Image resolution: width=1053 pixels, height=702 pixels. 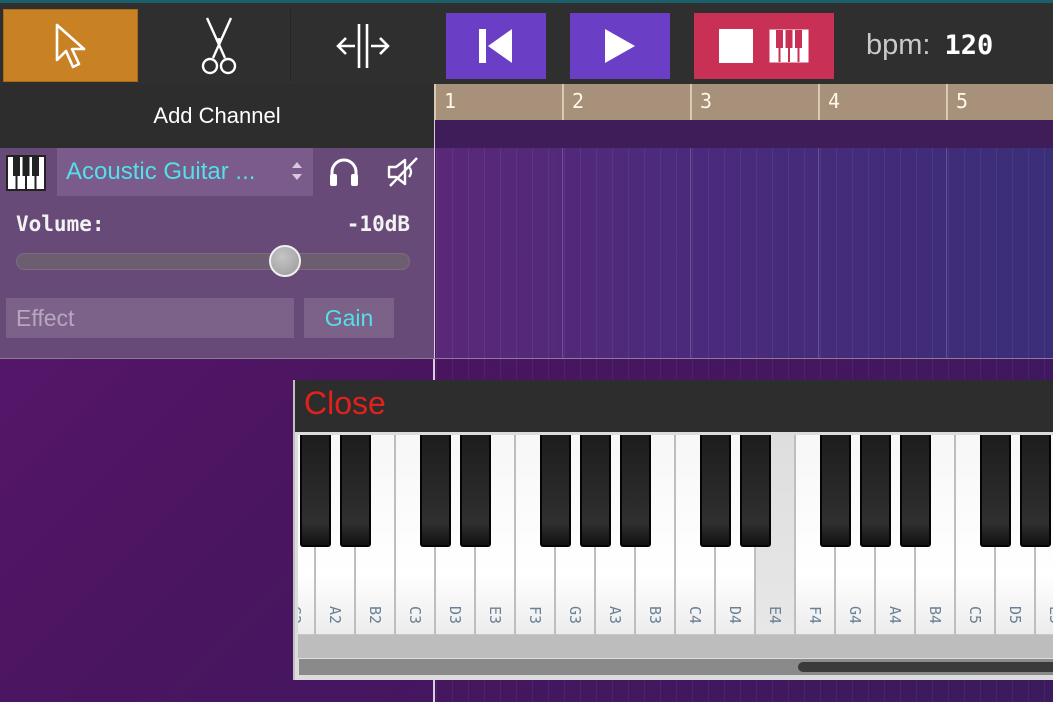 What do you see at coordinates (674, 406) in the screenshot?
I see `popup-header: Close` at bounding box center [674, 406].